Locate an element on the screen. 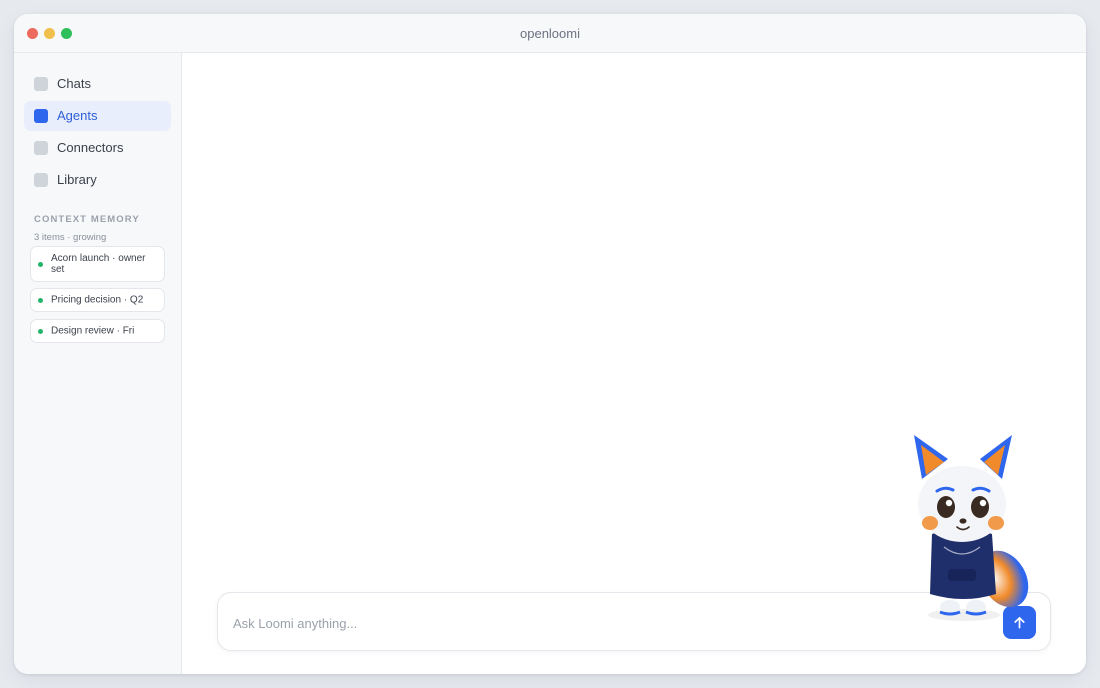 The height and width of the screenshot is (688, 1100). memory-item-label: Pricing decision · Q2 is located at coordinates (97, 300).